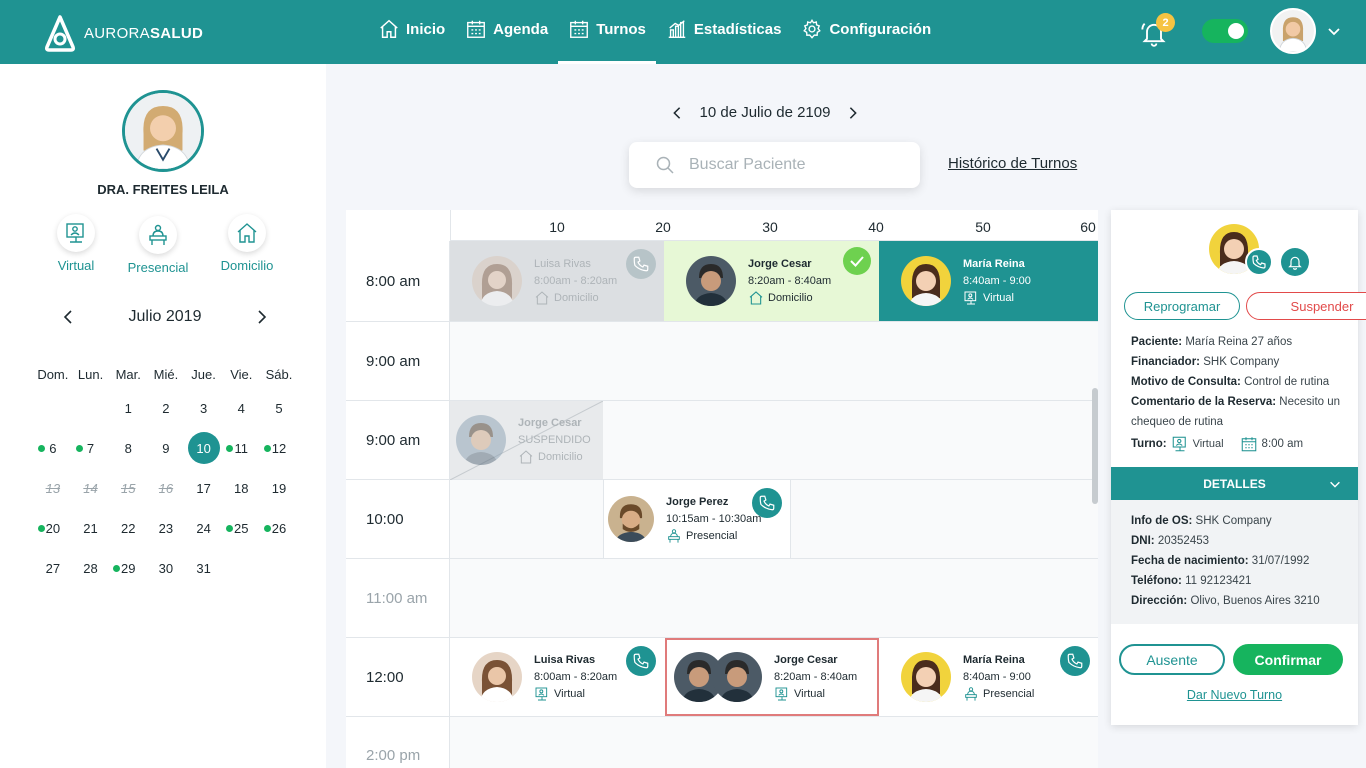 This screenshot has width=1366, height=768. Describe the element at coordinates (724, 29) in the screenshot. I see `nav-estadisticas: Estadísticas` at that location.